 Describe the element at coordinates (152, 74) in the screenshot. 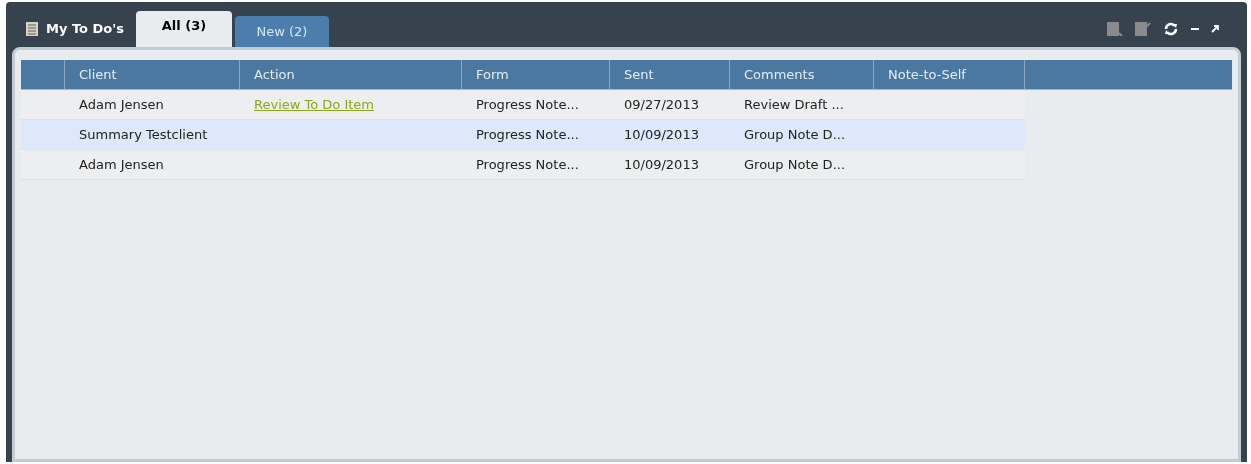

I see `column-header: Client` at that location.